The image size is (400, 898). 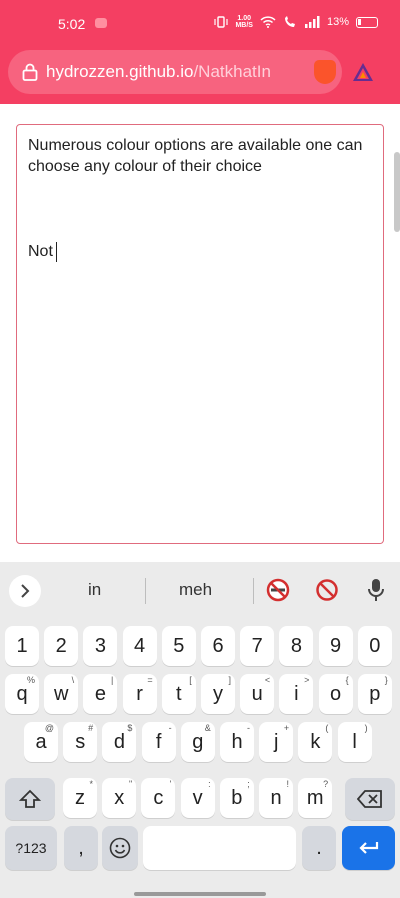 What do you see at coordinates (374, 694) in the screenshot?
I see `key-p: p}` at bounding box center [374, 694].